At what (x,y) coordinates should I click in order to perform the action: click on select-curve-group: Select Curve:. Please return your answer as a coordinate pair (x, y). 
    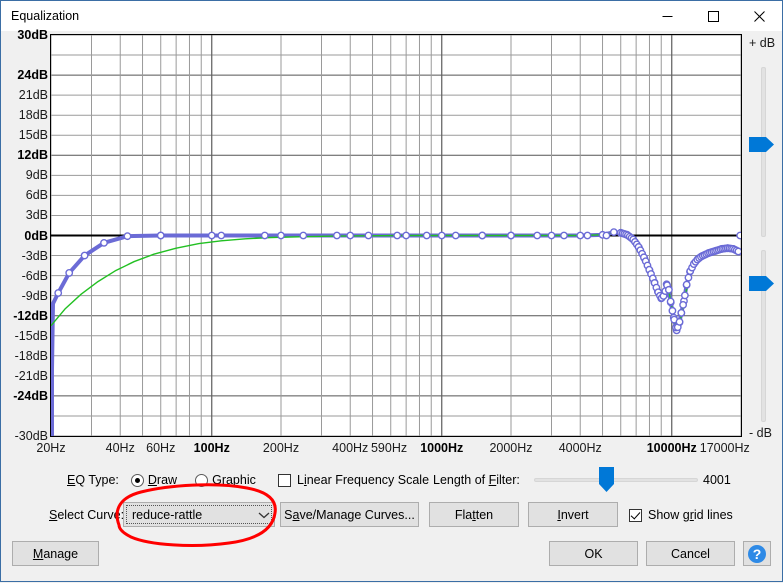
    Looking at the image, I should click on (86, 515).